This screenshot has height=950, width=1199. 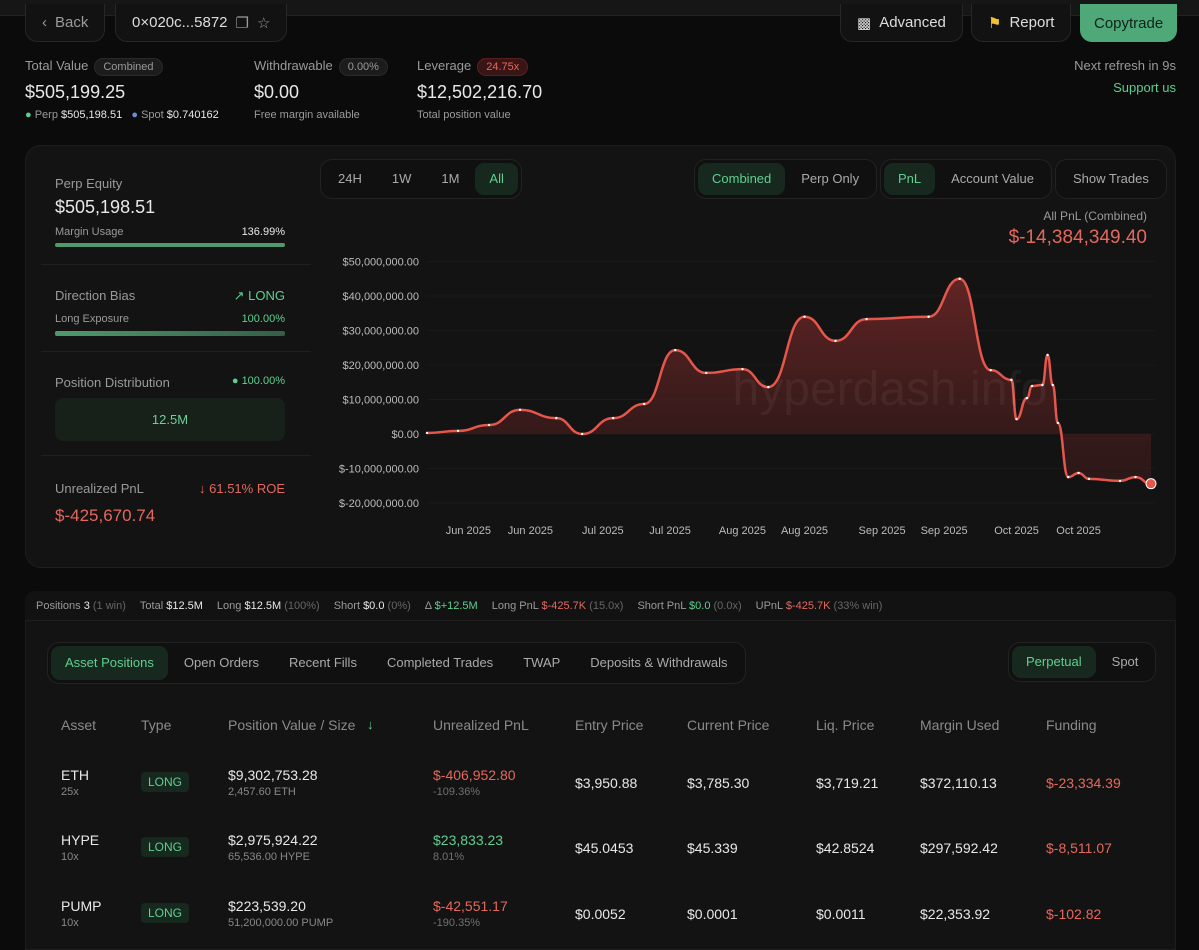 What do you see at coordinates (658, 663) in the screenshot?
I see `tab-deposits-withdrawals: Deposits & Withdrawals` at bounding box center [658, 663].